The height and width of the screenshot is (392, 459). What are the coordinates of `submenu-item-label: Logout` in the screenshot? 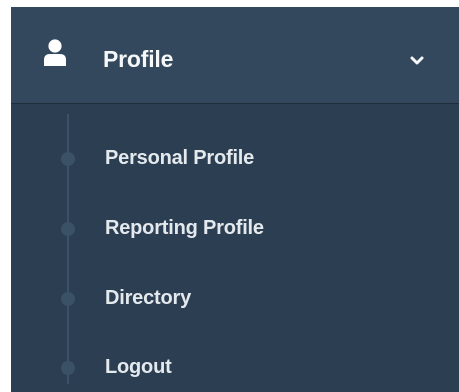 It's located at (138, 367).